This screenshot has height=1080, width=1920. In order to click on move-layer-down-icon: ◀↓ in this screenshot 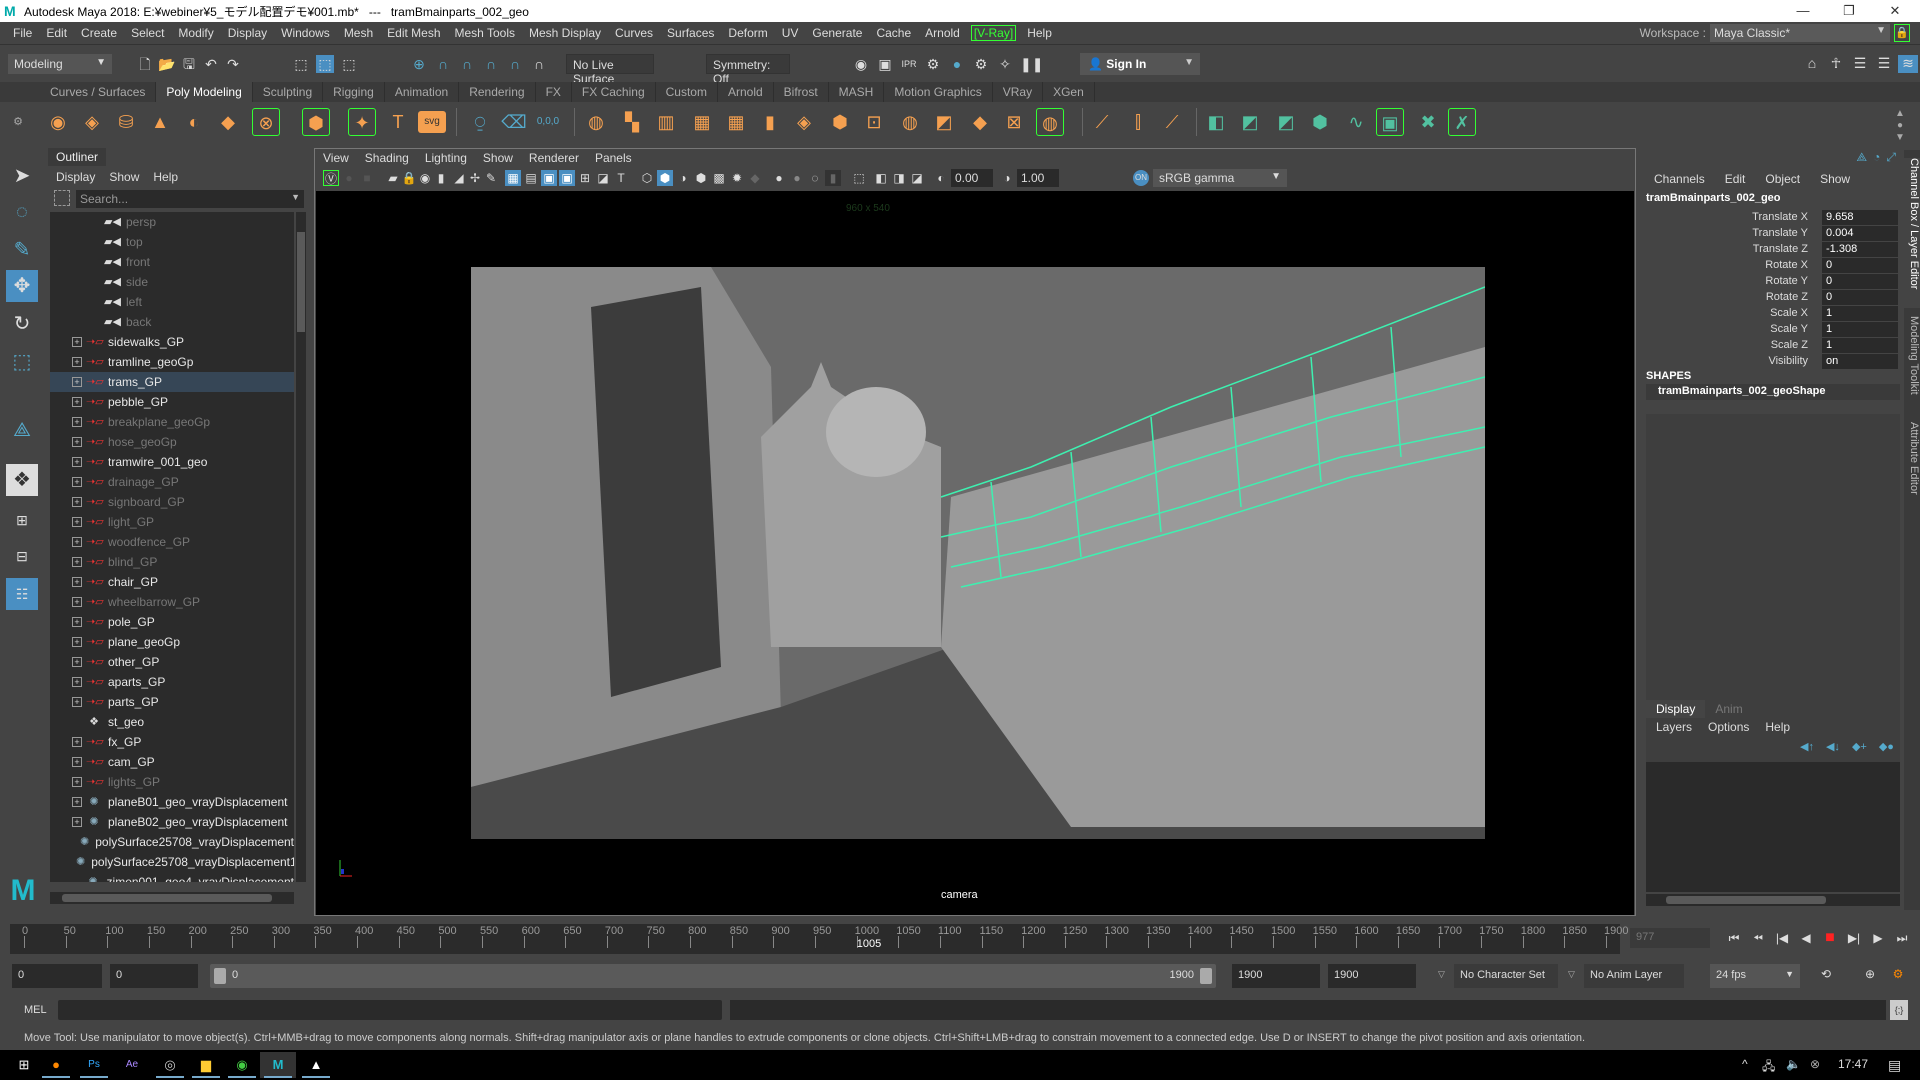, I will do `click(1833, 746)`.